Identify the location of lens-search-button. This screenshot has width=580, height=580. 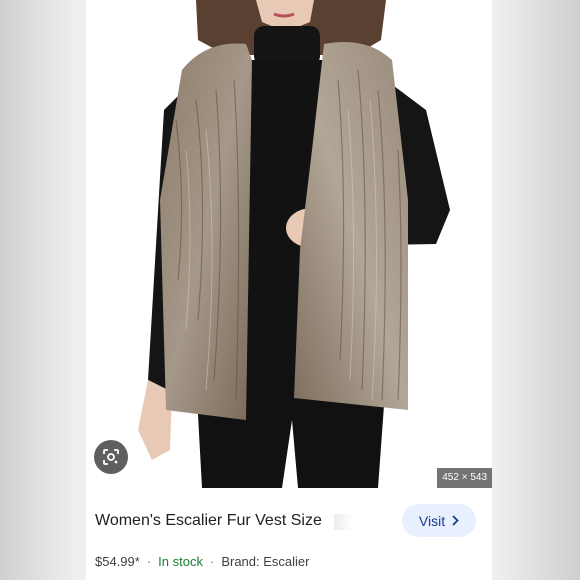
(111, 457).